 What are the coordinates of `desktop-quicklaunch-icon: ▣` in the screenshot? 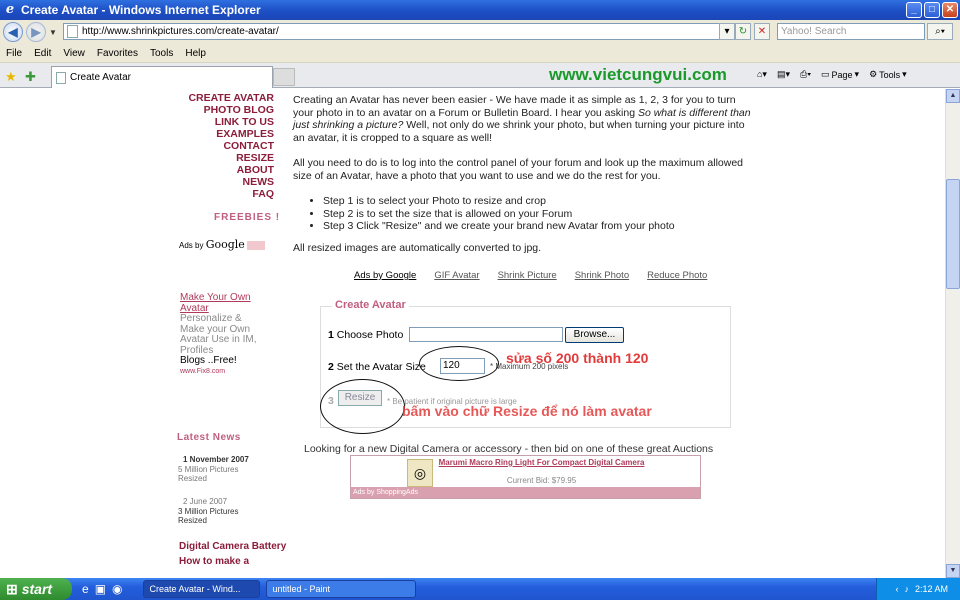 It's located at (100, 589).